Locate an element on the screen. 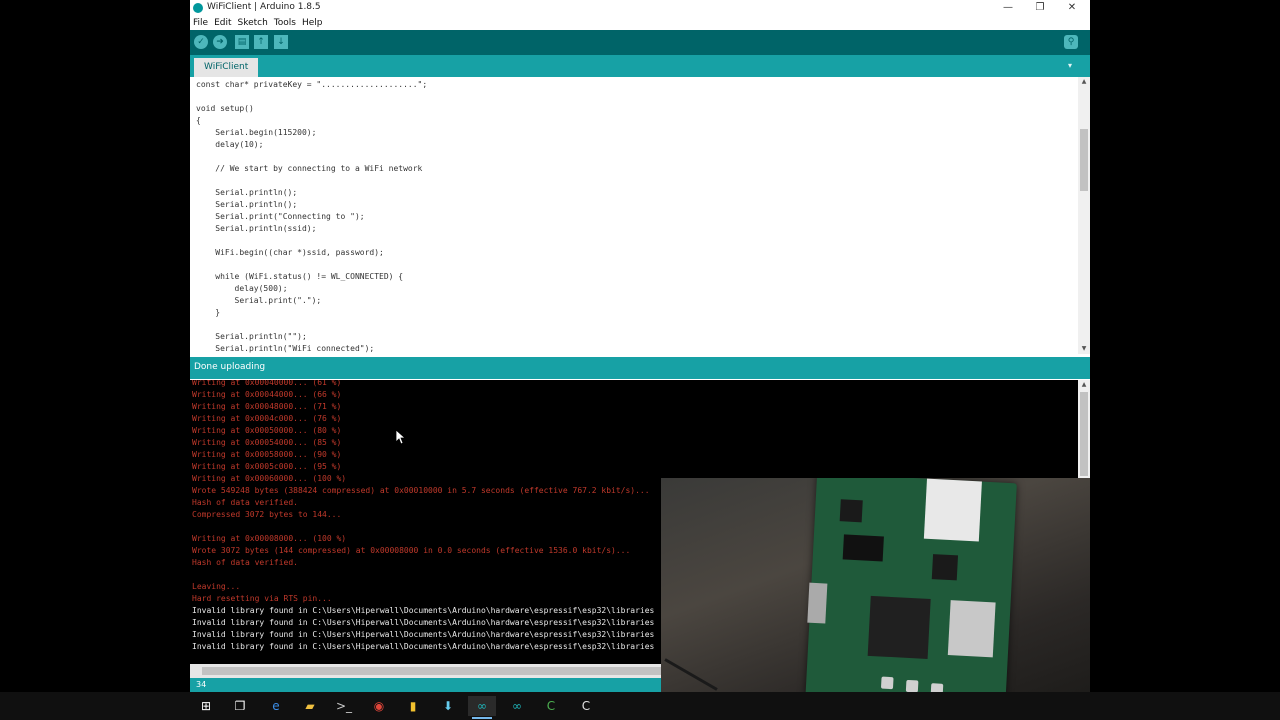  webcam-overlay-esp32-board is located at coordinates (875, 599).